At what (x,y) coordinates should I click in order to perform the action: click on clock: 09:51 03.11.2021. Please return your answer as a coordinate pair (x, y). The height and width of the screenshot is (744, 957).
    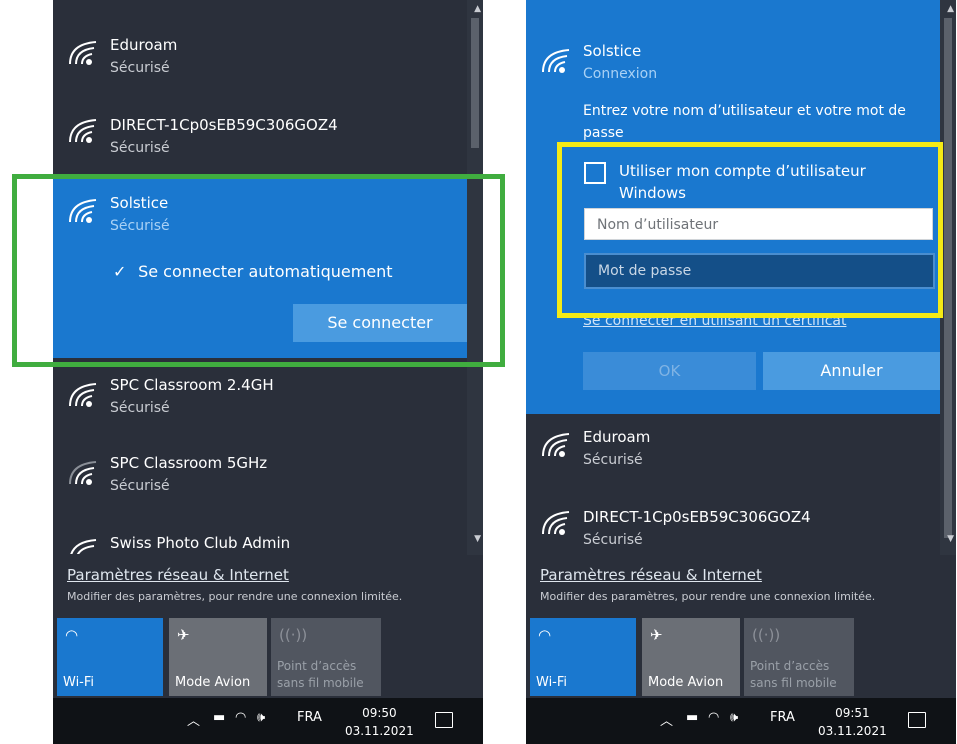
    Looking at the image, I should click on (852, 722).